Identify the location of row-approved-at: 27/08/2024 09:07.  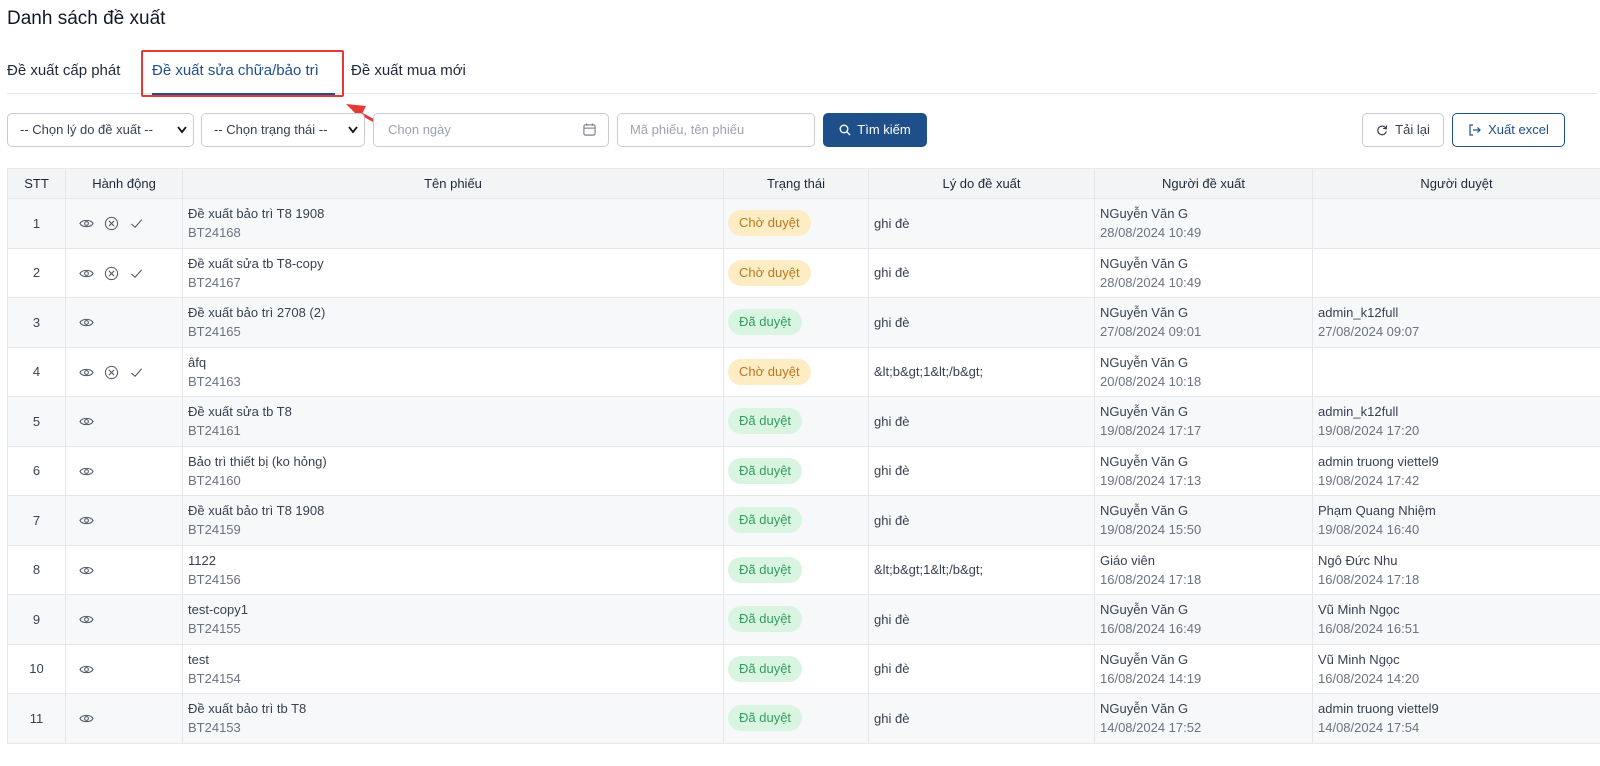
(1369, 332).